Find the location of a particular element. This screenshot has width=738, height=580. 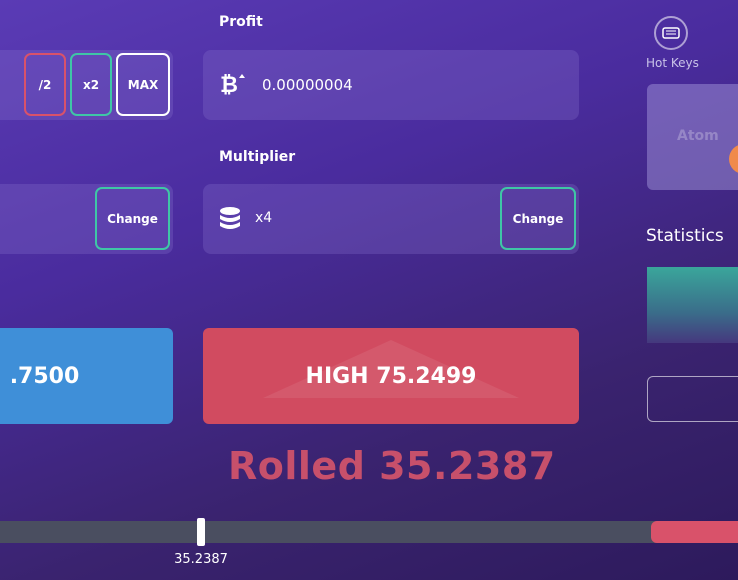

rolled-result-text: Rolled 35.2387 is located at coordinates (392, 466).